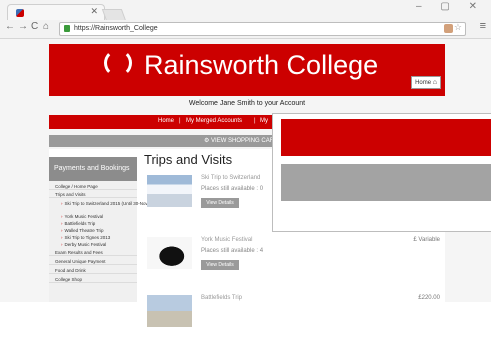 This screenshot has height=345, width=491. I want to click on window-controls: – ▢ ✕, so click(450, 6).